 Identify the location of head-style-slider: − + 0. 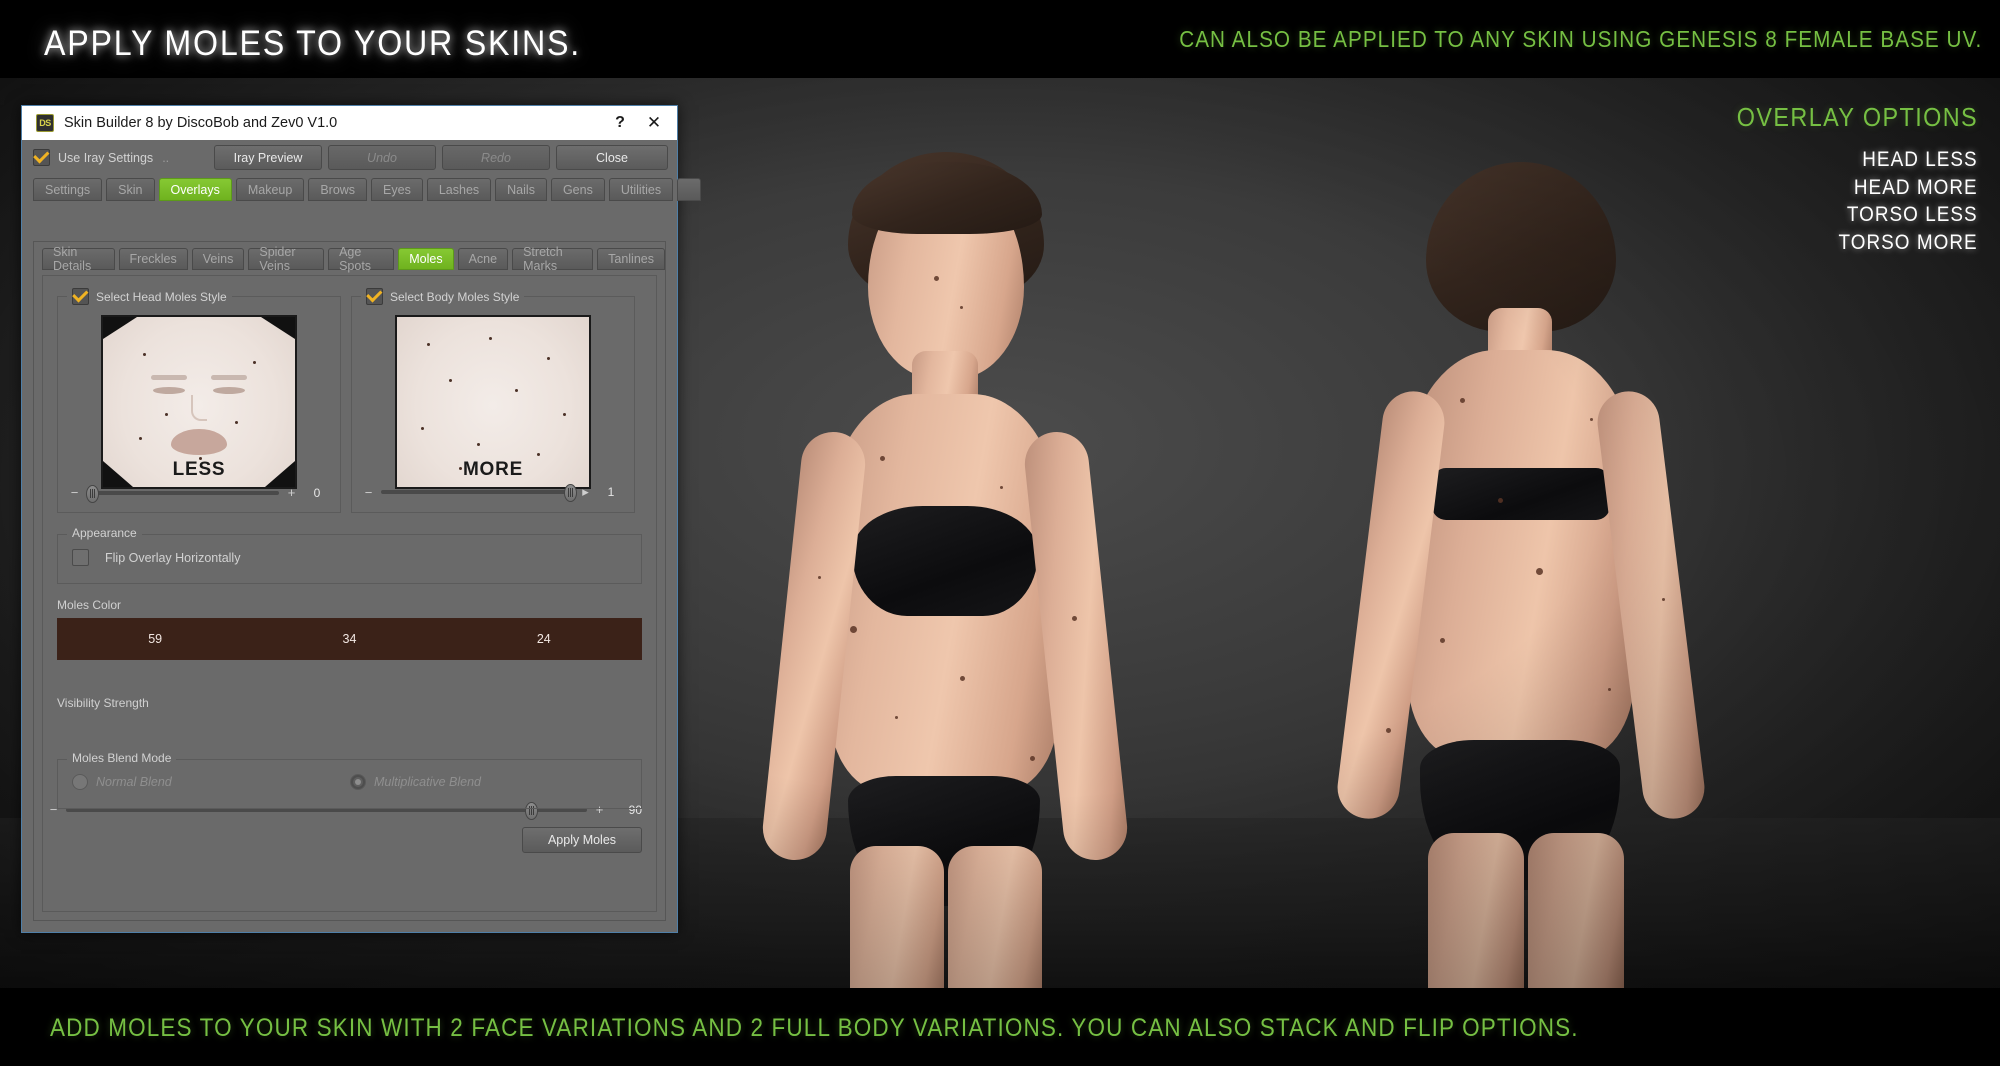
(200, 493).